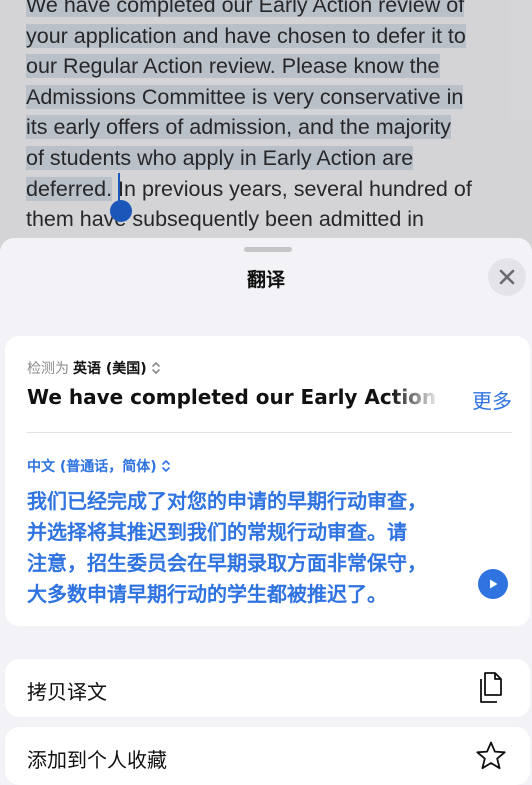 This screenshot has width=532, height=785. What do you see at coordinates (227, 501) in the screenshot?
I see `translated-line: 我们已经完成了对您的申请的早期行动审查，` at bounding box center [227, 501].